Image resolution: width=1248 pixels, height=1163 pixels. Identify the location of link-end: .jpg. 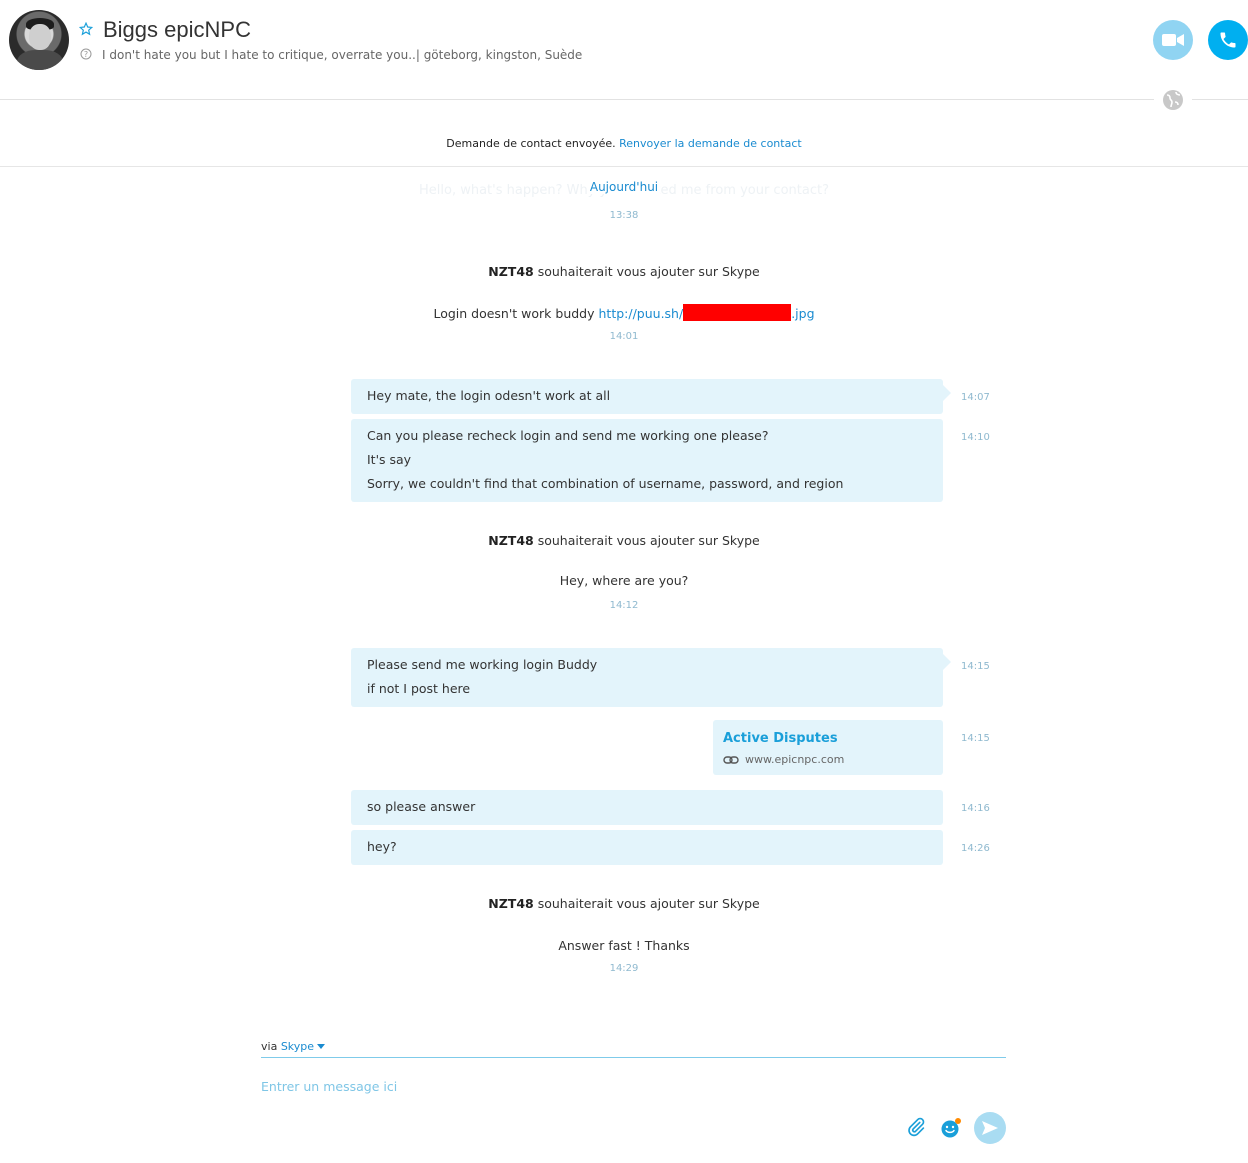
(803, 313).